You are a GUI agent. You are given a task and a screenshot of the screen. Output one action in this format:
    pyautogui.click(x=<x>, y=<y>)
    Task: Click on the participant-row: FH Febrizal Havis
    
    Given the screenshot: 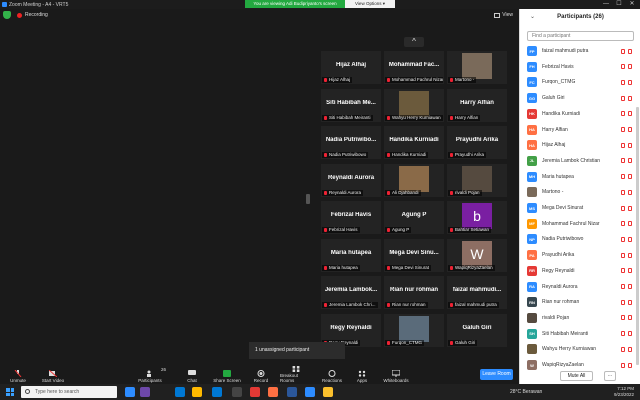 What is the action you would take?
    pyautogui.click(x=578, y=67)
    